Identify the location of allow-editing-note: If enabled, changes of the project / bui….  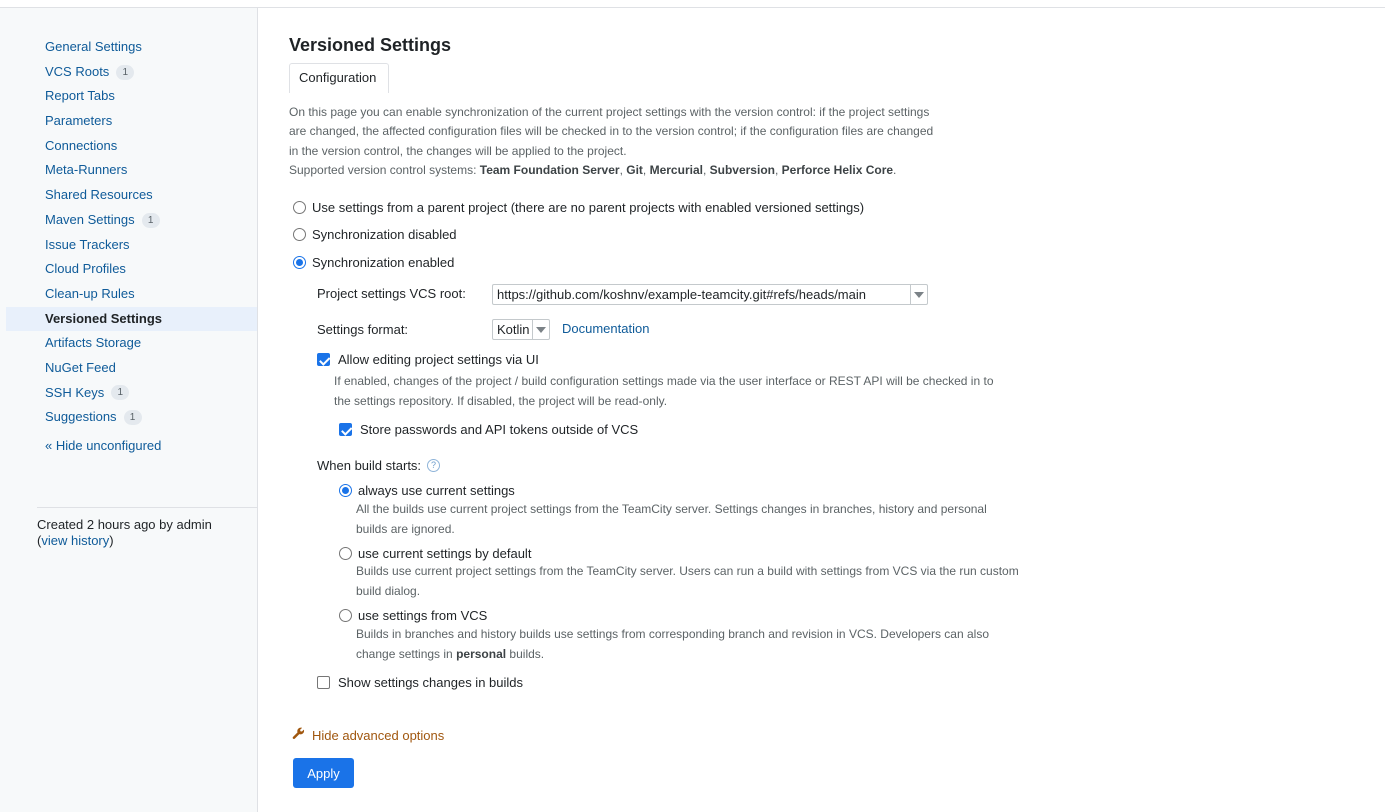
(664, 391).